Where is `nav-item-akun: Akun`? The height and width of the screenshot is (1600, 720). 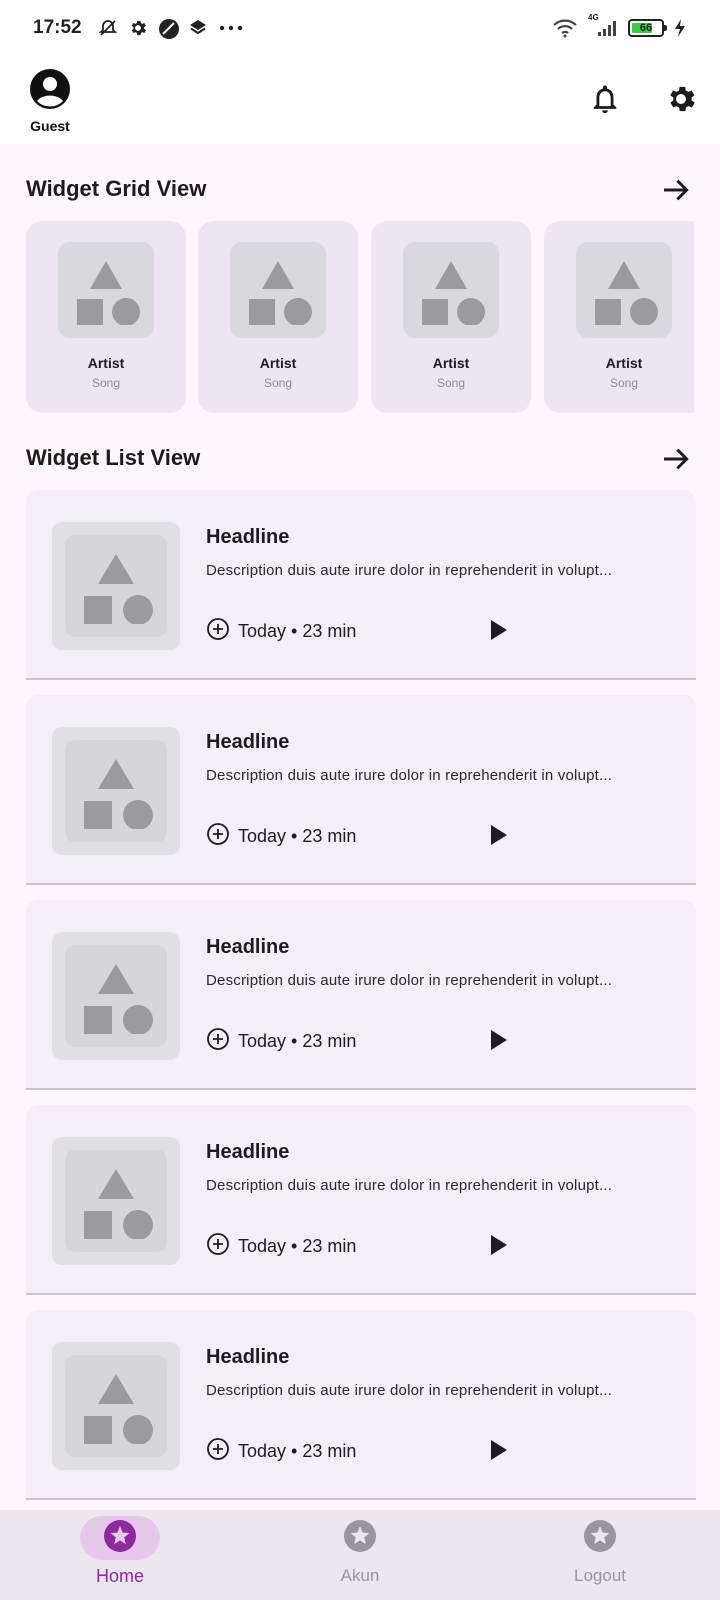 nav-item-akun: Akun is located at coordinates (360, 1555).